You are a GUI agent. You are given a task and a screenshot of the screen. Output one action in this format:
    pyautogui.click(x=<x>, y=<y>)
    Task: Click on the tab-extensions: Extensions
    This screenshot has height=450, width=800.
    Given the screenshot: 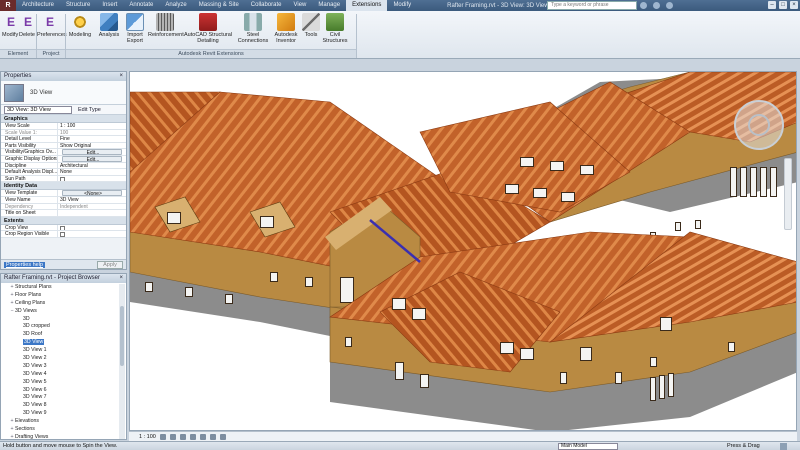 What is the action you would take?
    pyautogui.click(x=367, y=5)
    